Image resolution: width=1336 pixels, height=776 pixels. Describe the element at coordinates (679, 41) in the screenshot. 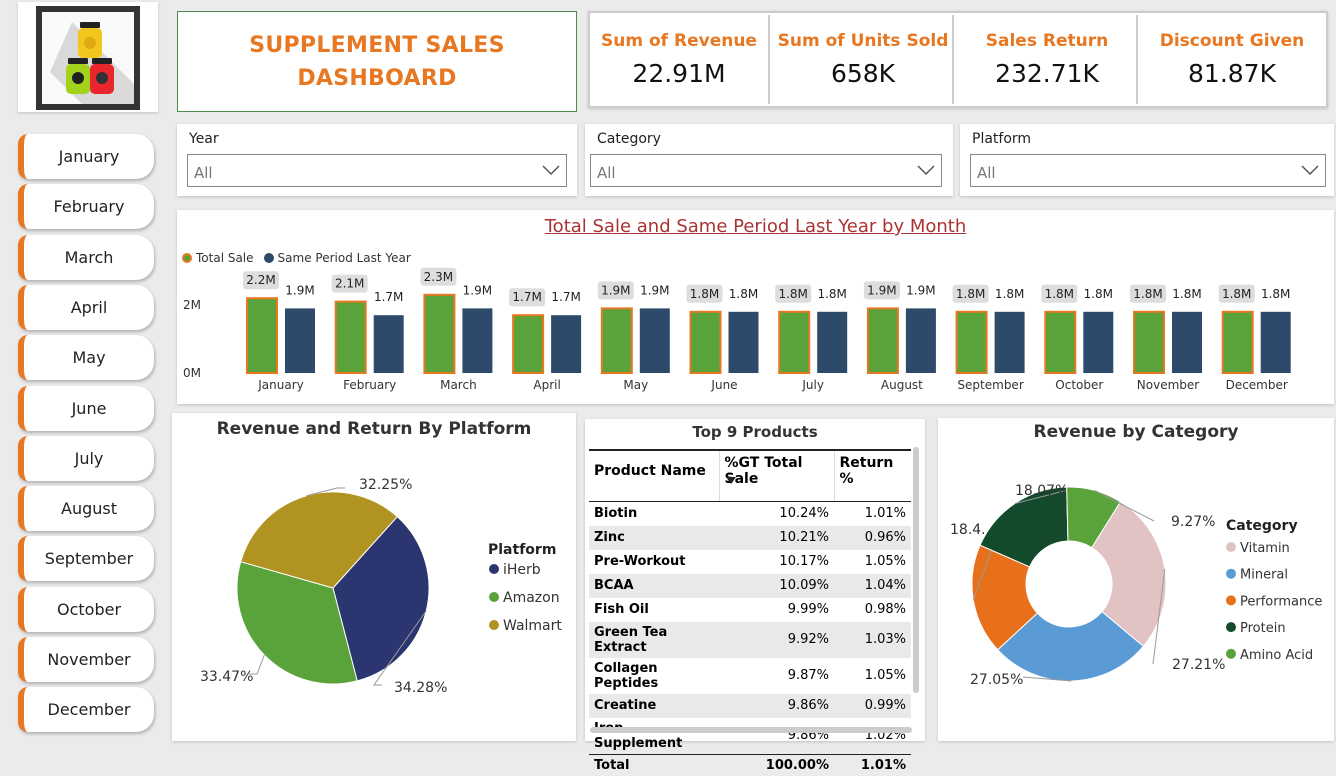

I see `kpi-label: Sum of Revenue` at that location.